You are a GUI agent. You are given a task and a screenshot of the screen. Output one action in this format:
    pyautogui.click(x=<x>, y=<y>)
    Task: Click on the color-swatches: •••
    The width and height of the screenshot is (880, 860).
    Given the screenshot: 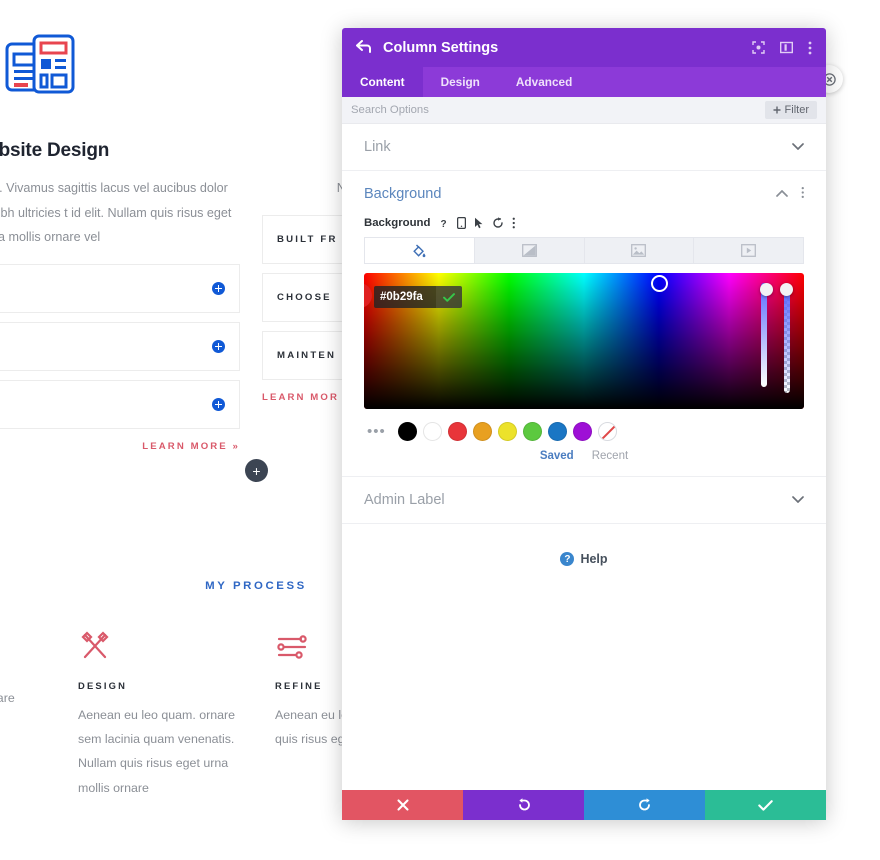 What is the action you would take?
    pyautogui.click(x=584, y=431)
    